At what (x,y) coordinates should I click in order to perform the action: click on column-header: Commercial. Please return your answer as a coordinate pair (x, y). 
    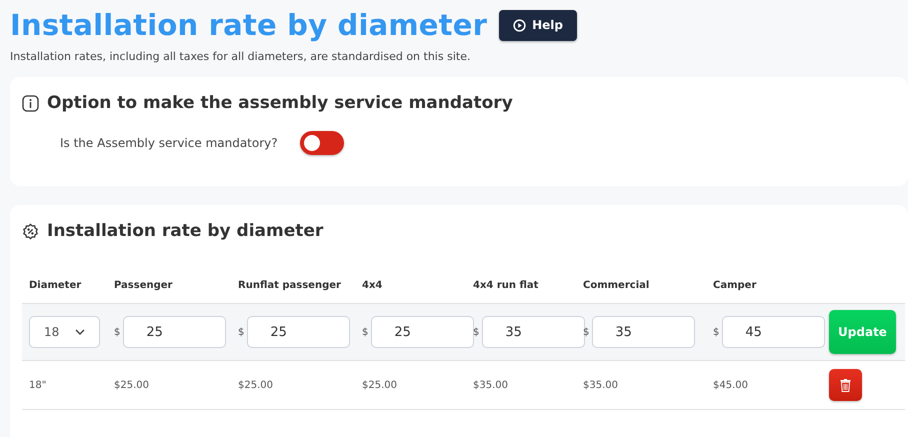
    Looking at the image, I should click on (616, 285).